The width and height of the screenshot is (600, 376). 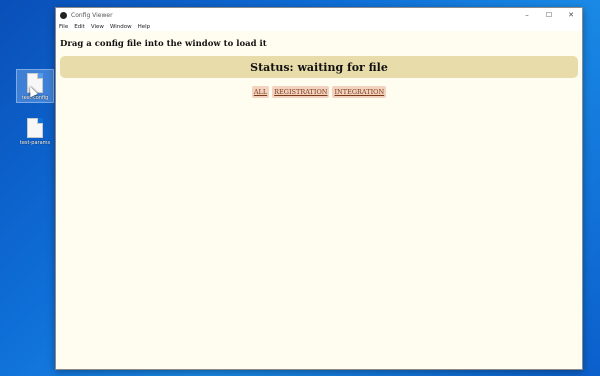 I want to click on desktop-icon-test-params: test-params, so click(x=35, y=131).